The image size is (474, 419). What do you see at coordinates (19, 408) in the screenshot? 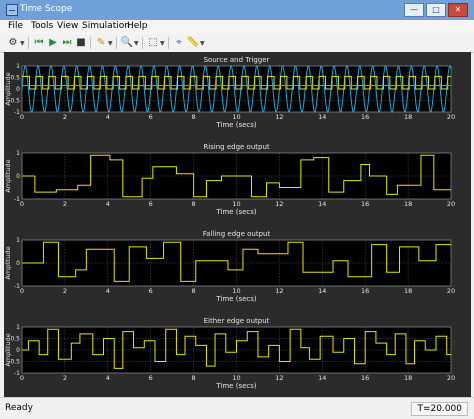
I see `status-text: Ready` at bounding box center [19, 408].